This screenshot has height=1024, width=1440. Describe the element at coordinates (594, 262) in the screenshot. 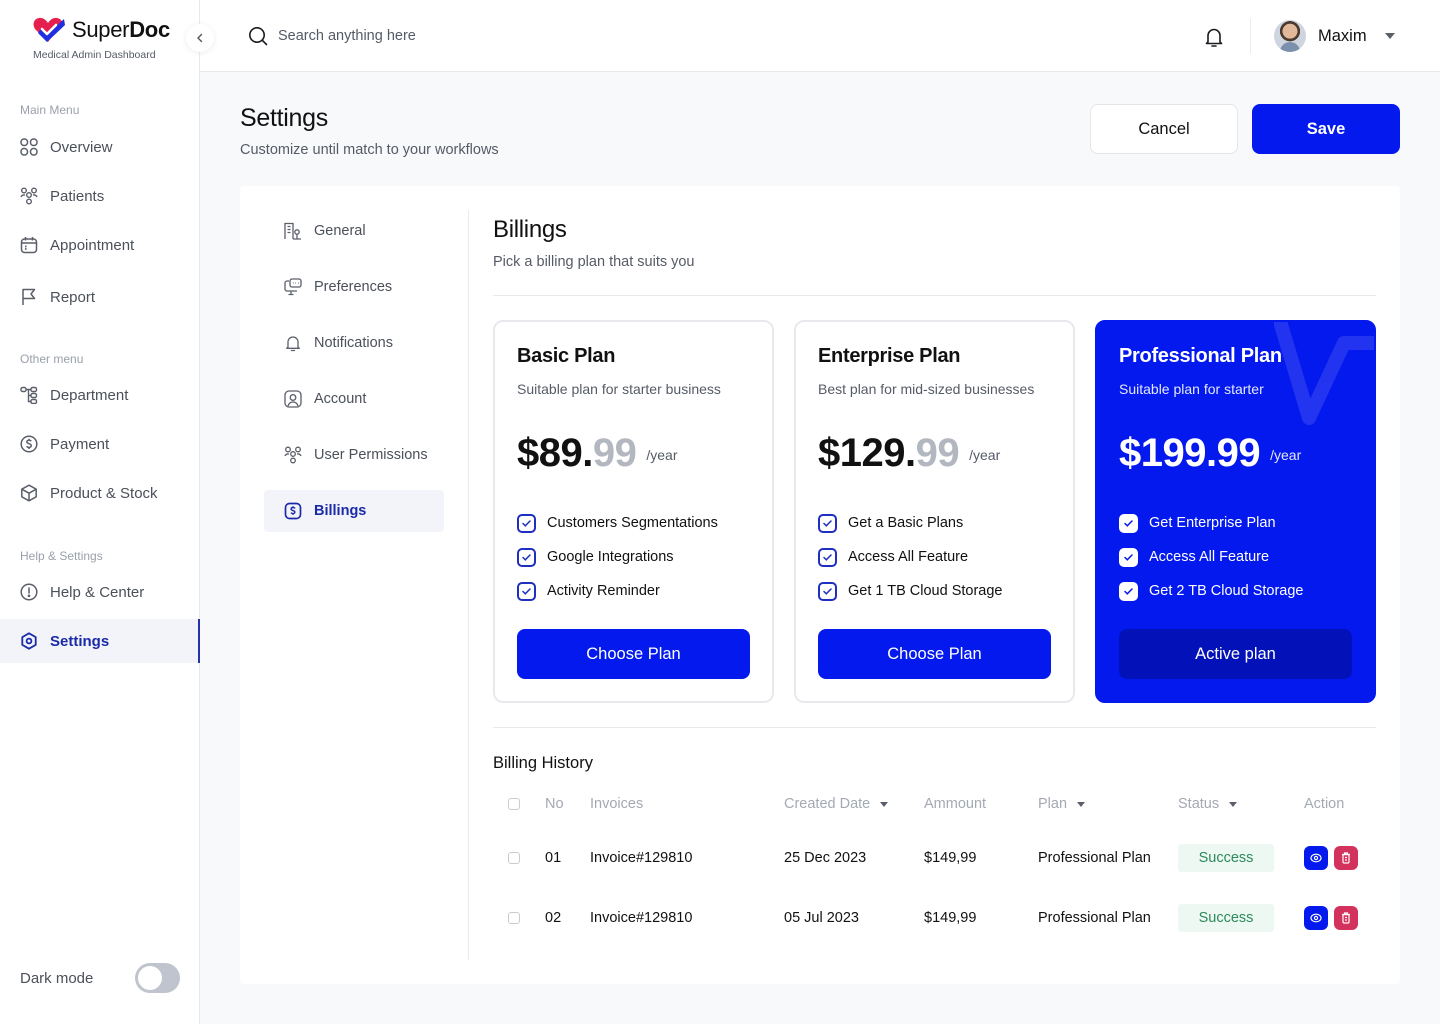

I see `billings-subtitle: Pick a billing plan that suits you` at that location.